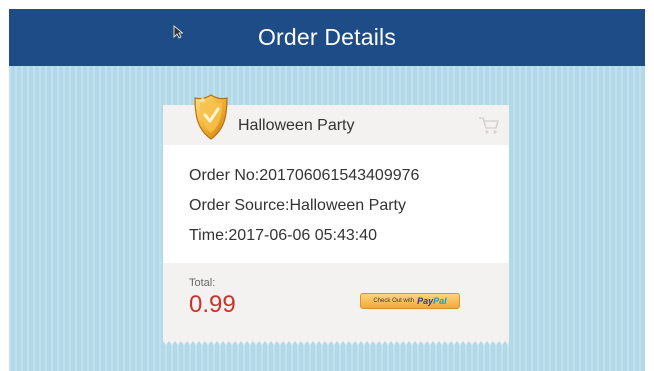 The height and width of the screenshot is (371, 654). I want to click on paypal-logo-pal: Pal, so click(440, 301).